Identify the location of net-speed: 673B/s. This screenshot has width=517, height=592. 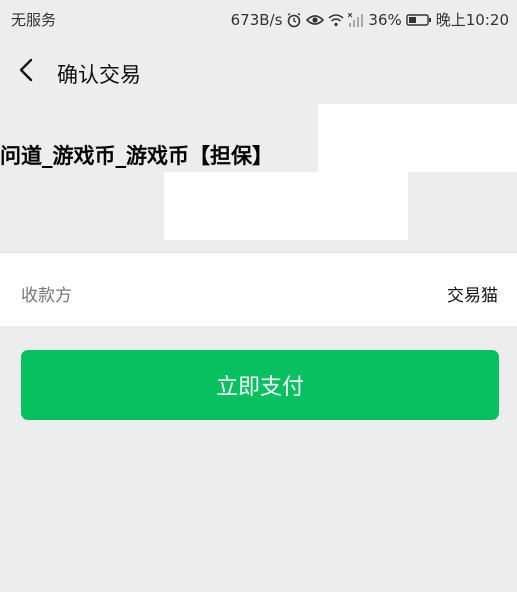
(256, 19).